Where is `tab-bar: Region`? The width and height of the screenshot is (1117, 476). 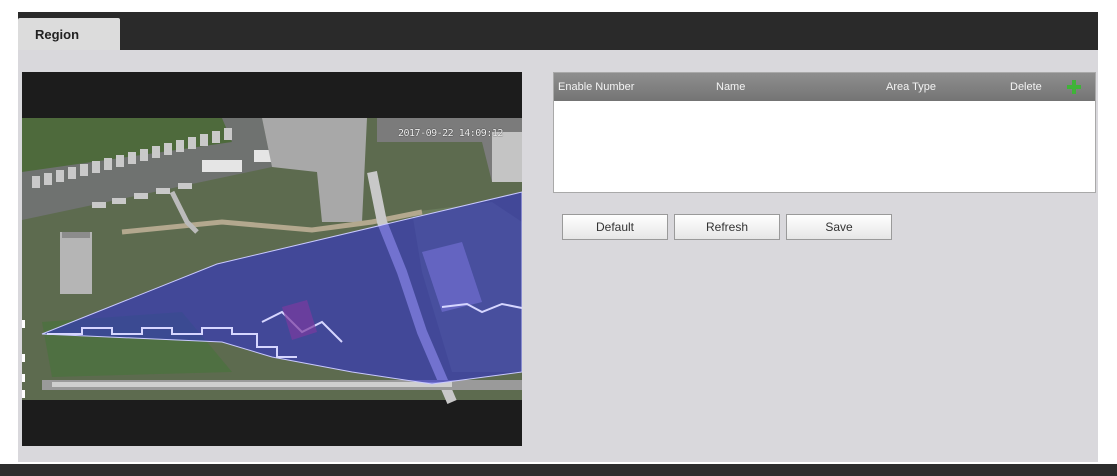
tab-bar: Region is located at coordinates (558, 31).